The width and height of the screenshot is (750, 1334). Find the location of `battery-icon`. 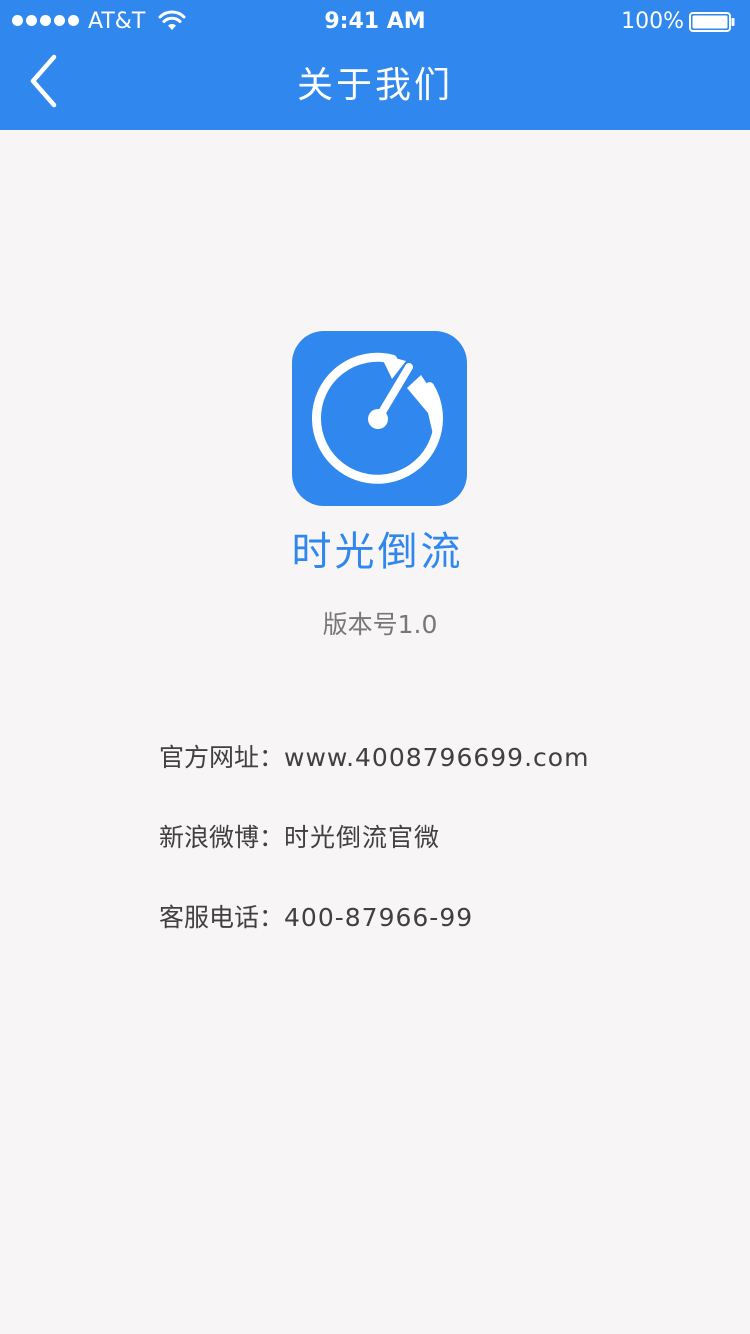

battery-icon is located at coordinates (712, 22).